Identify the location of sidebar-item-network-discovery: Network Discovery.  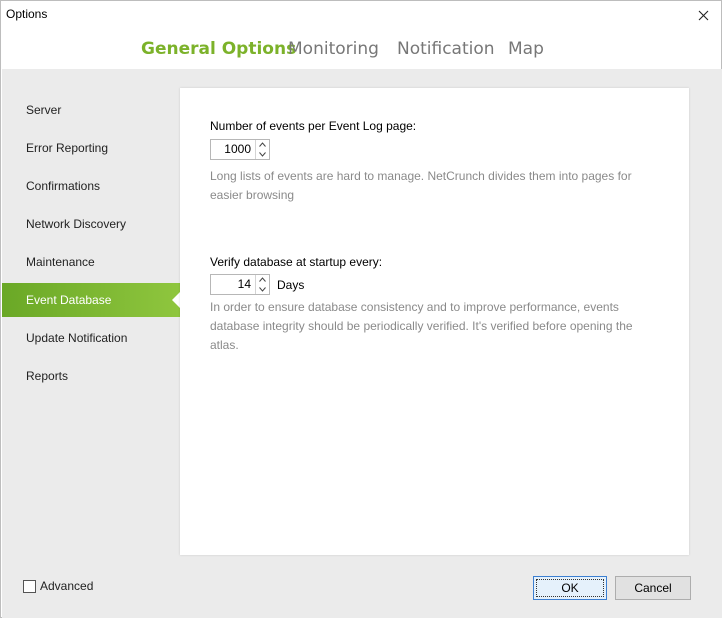
(91, 224).